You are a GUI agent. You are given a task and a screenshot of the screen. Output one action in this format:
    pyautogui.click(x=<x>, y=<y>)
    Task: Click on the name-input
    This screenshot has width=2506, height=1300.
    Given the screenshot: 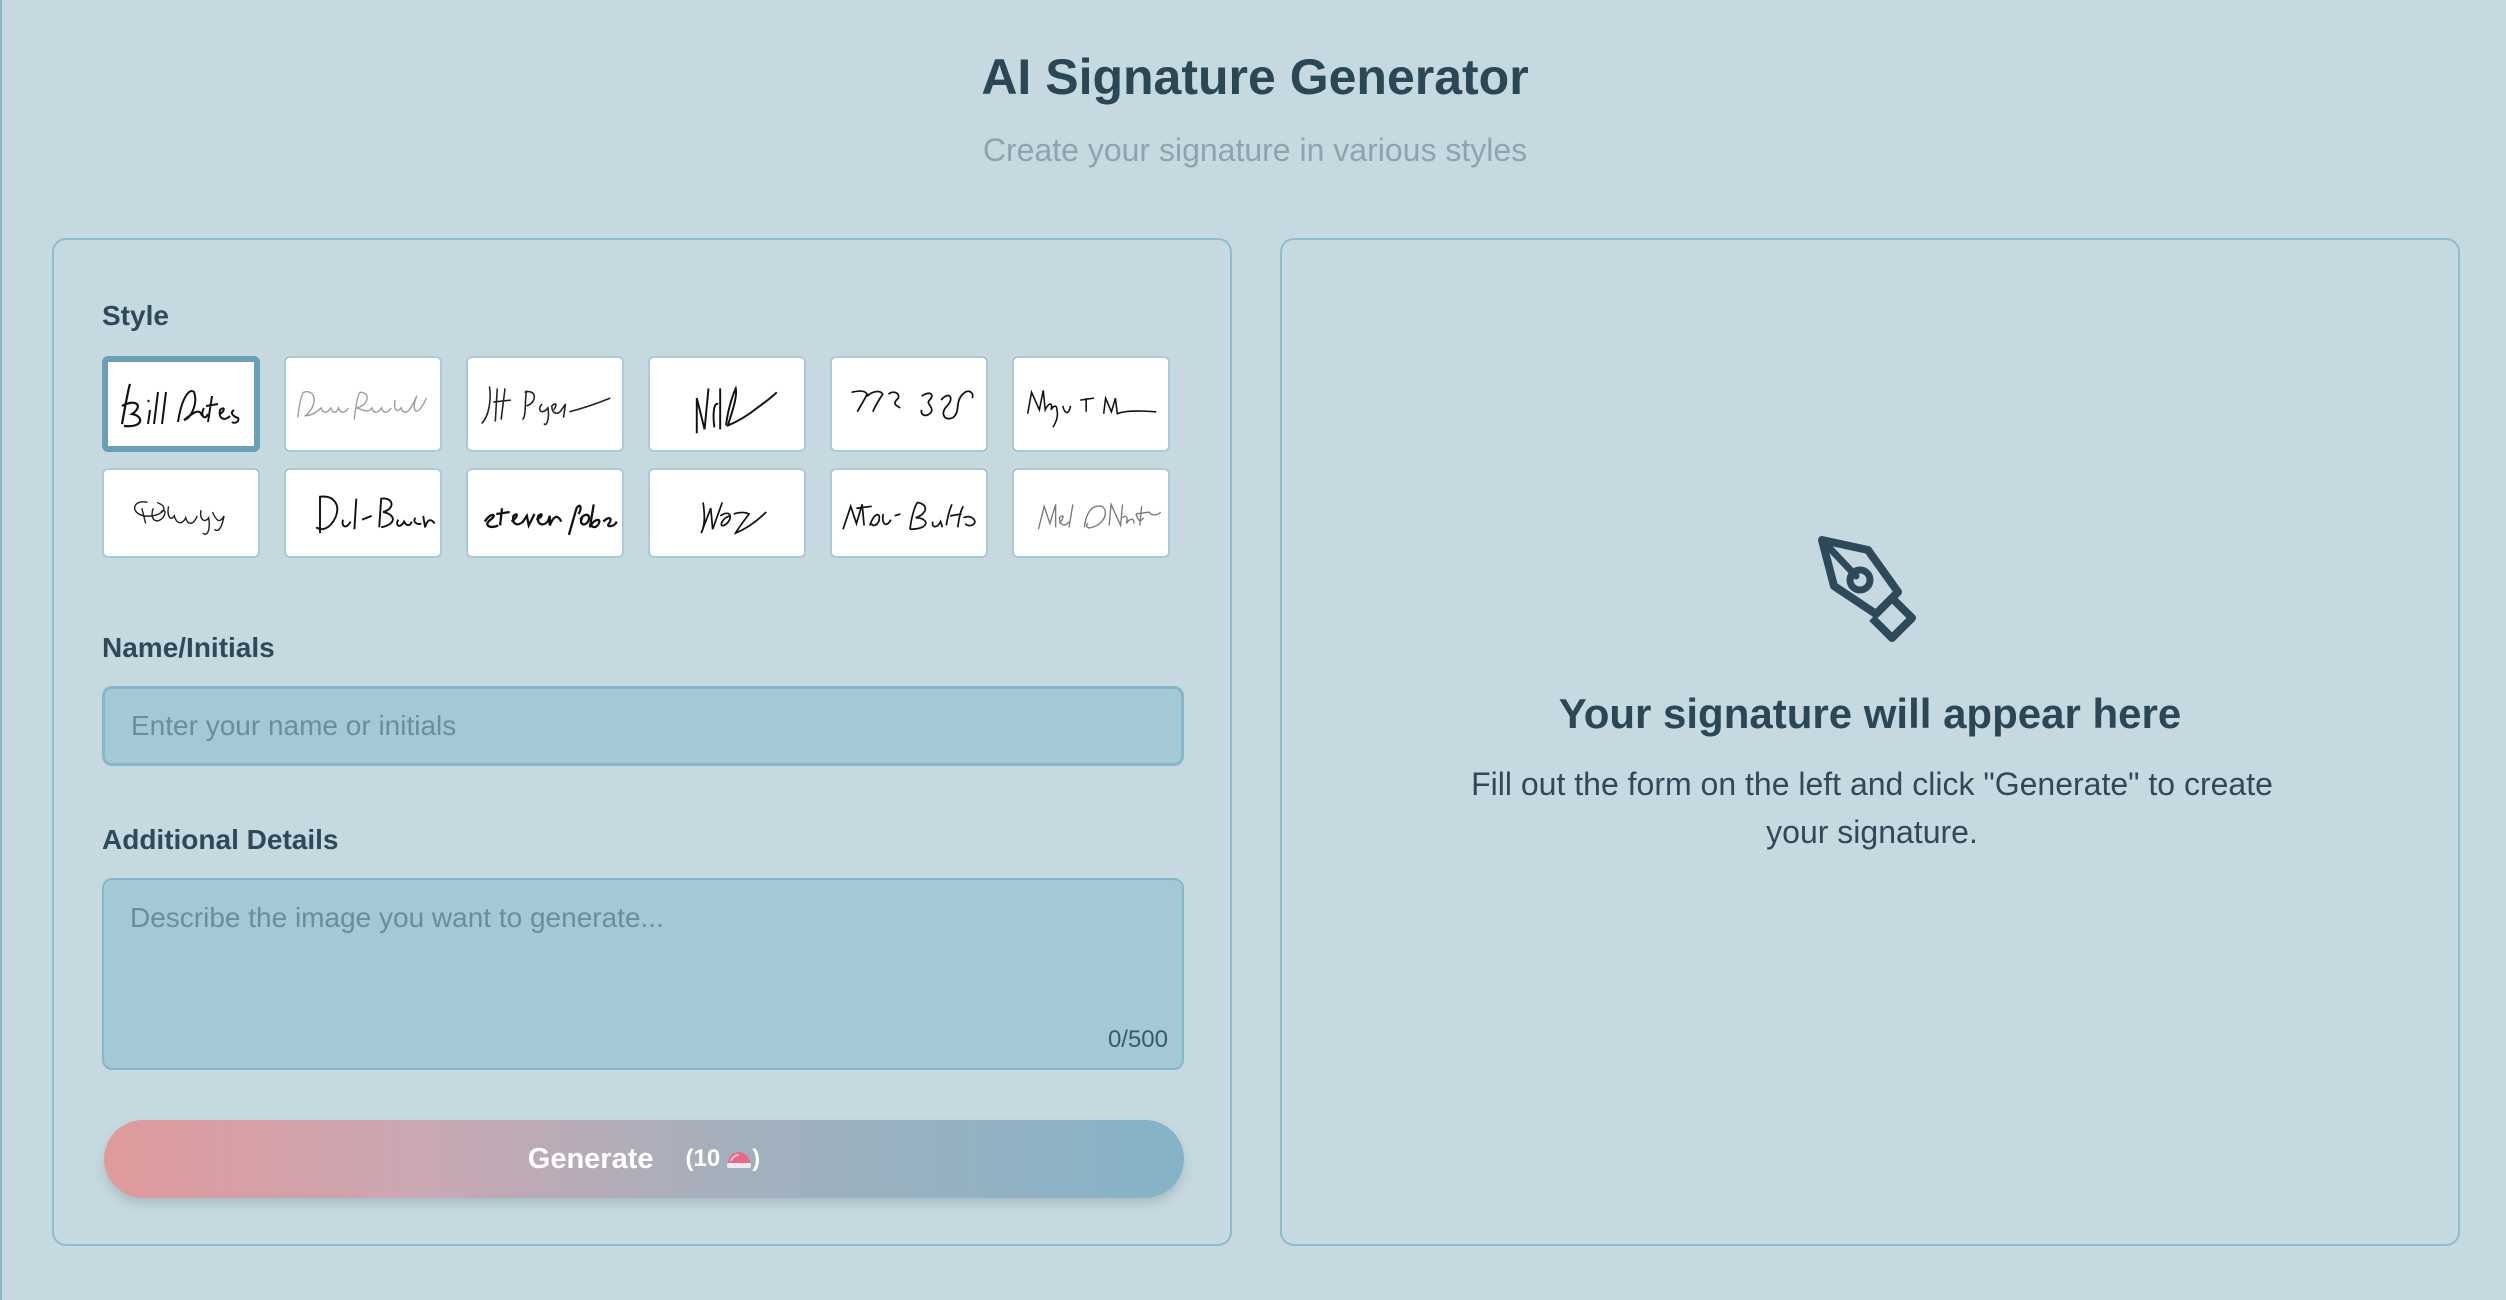 What is the action you would take?
    pyautogui.click(x=643, y=726)
    